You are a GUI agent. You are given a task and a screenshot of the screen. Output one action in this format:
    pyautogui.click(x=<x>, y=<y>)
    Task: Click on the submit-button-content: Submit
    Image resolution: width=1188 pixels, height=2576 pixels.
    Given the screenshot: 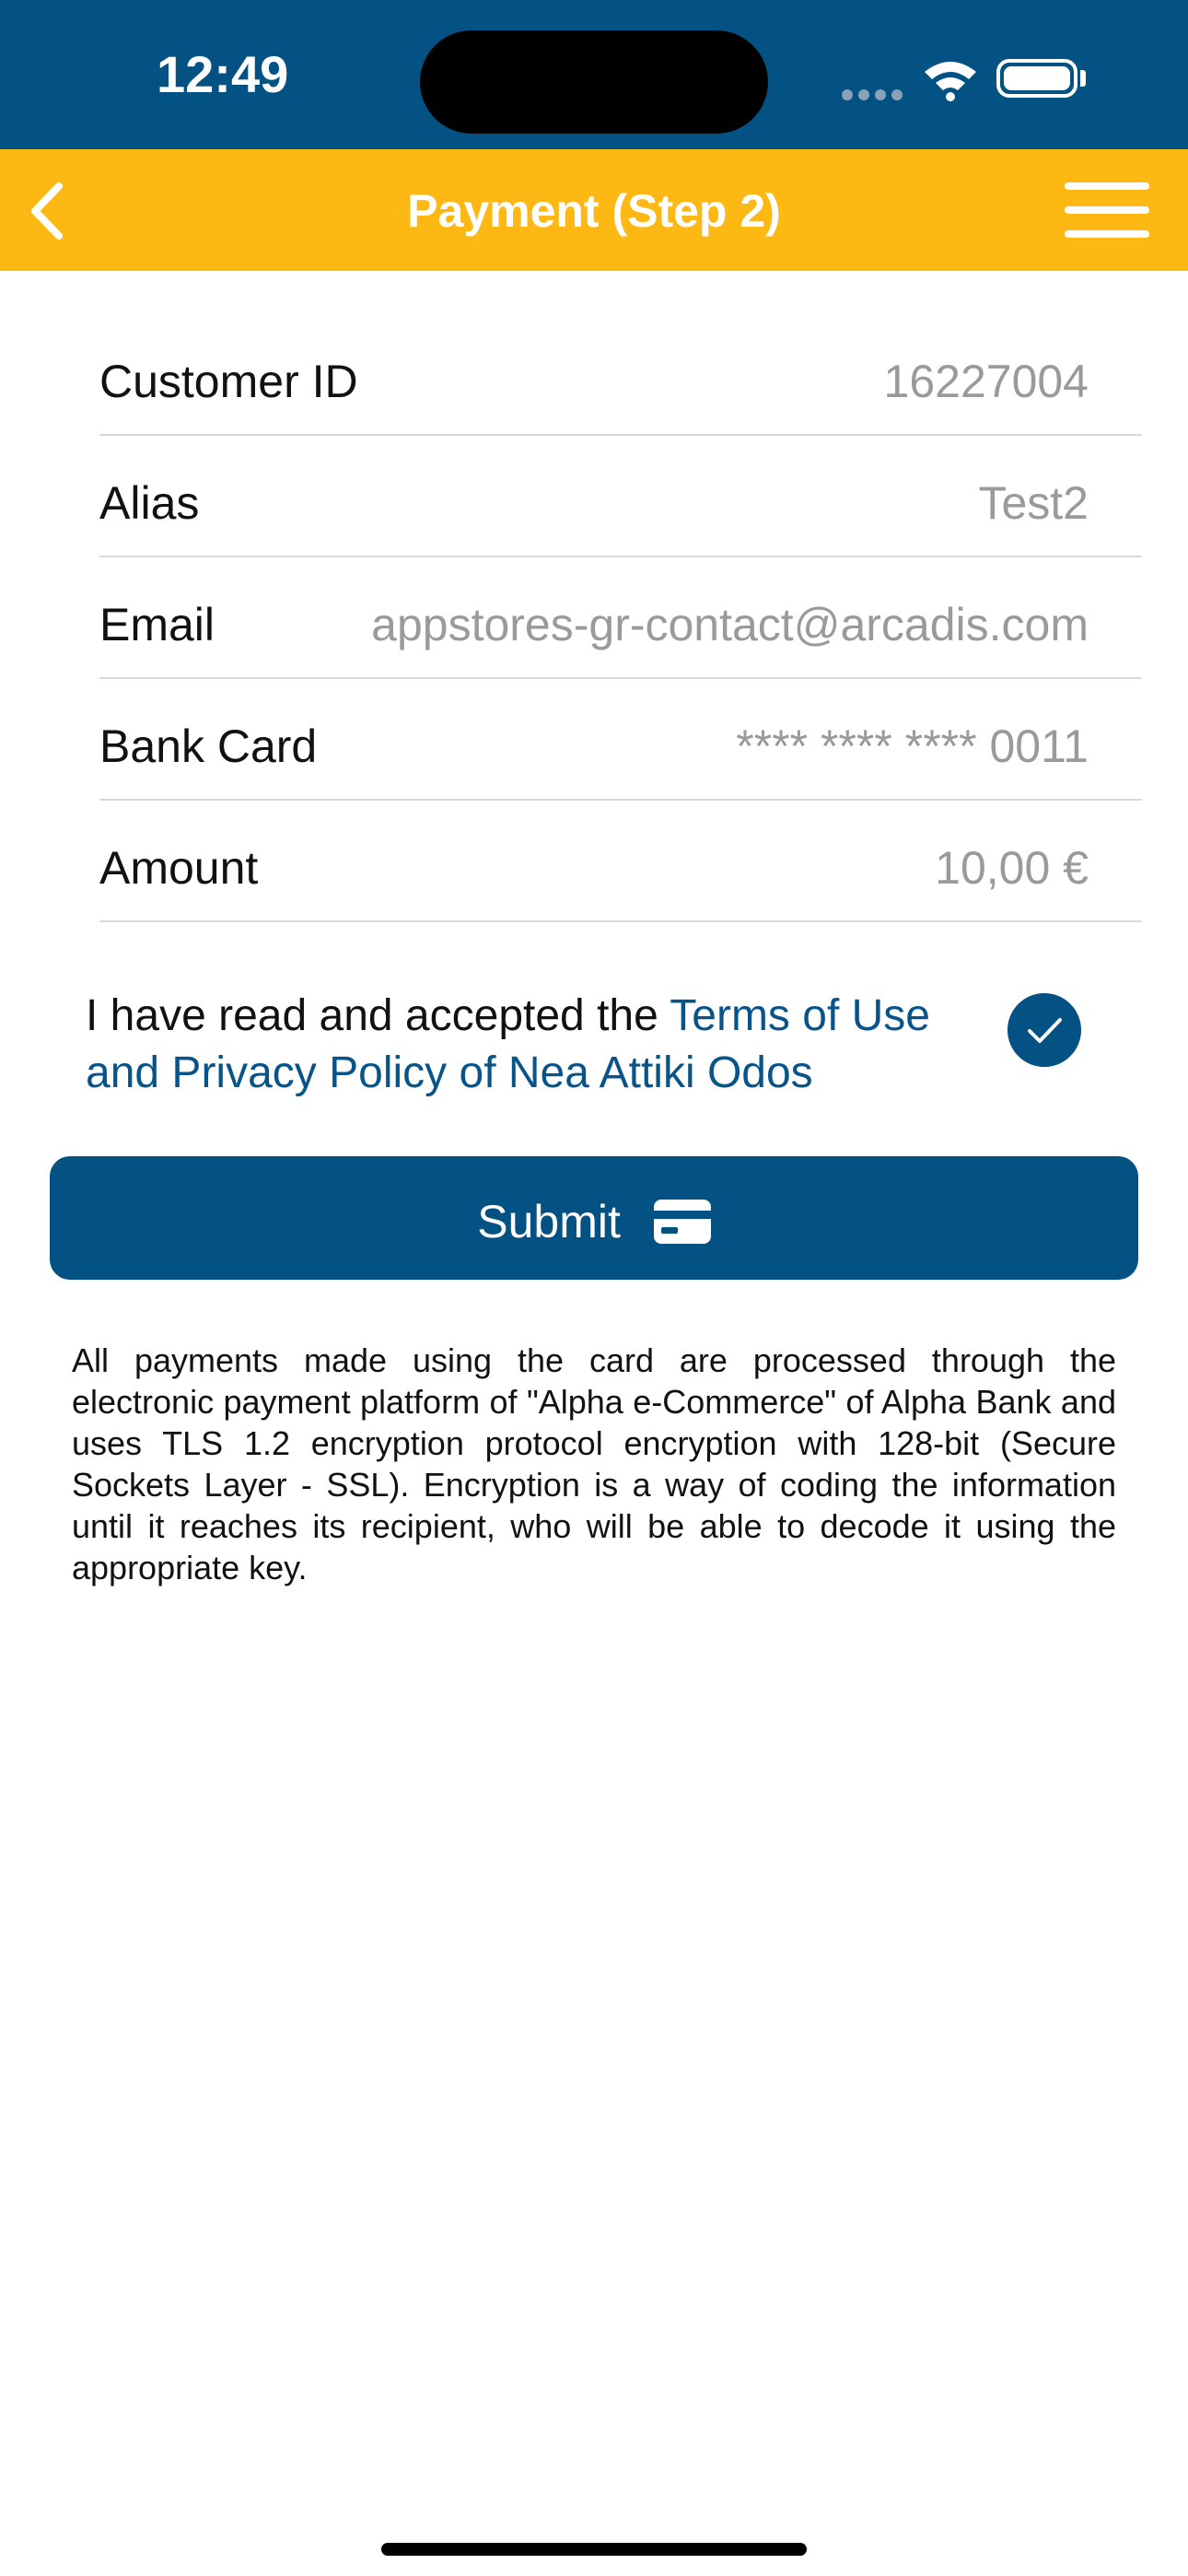 What is the action you would take?
    pyautogui.click(x=594, y=1219)
    